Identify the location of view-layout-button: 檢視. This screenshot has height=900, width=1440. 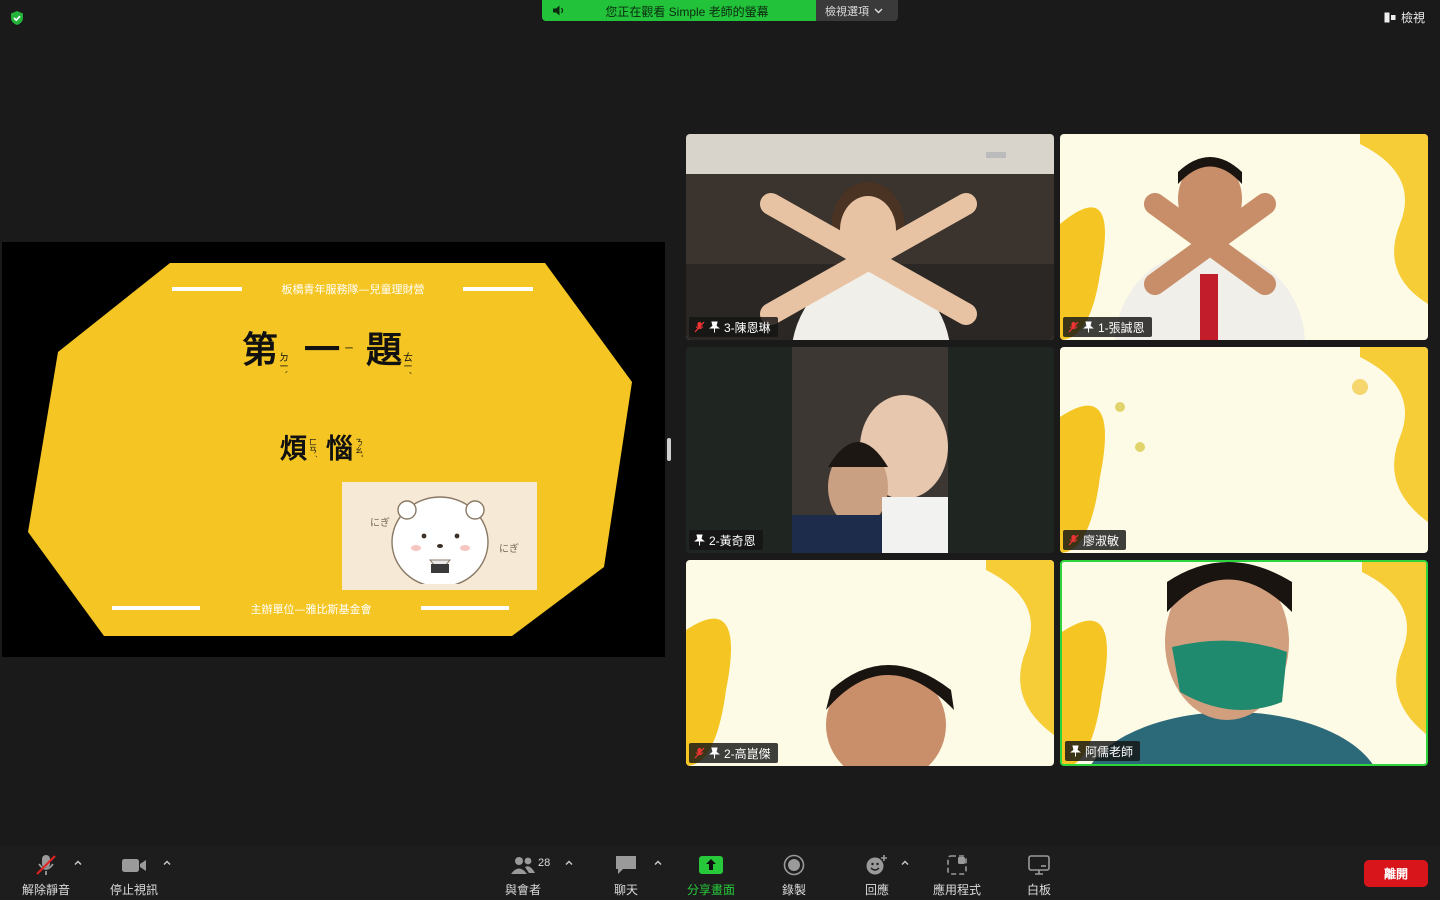
(1404, 17).